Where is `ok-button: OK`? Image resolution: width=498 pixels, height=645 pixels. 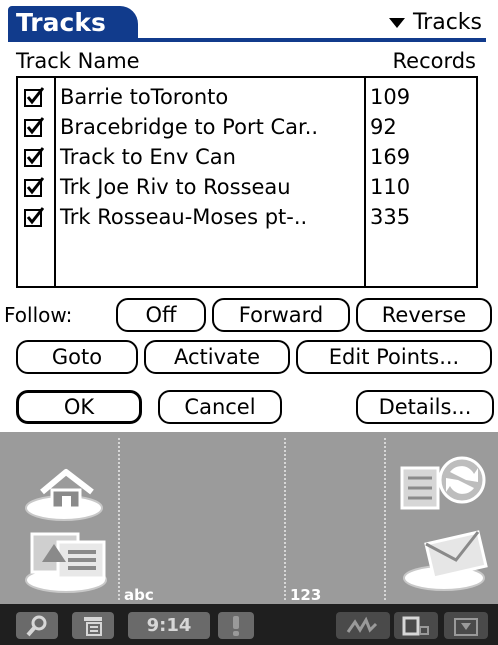 ok-button: OK is located at coordinates (79, 407).